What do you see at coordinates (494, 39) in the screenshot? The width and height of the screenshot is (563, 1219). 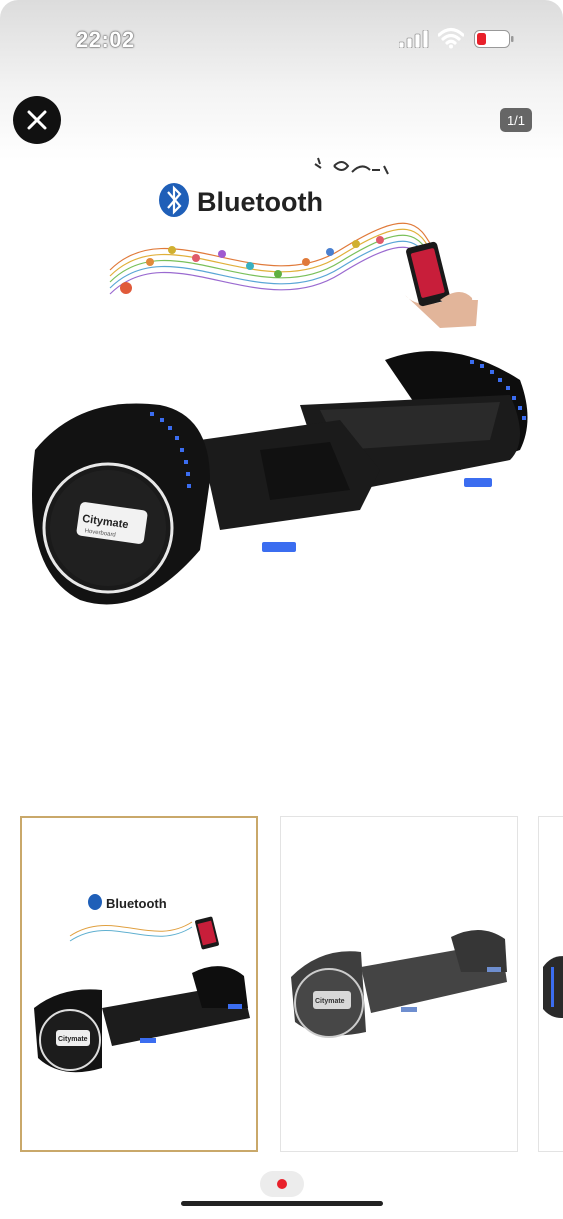 I see `battery-low-icon` at bounding box center [494, 39].